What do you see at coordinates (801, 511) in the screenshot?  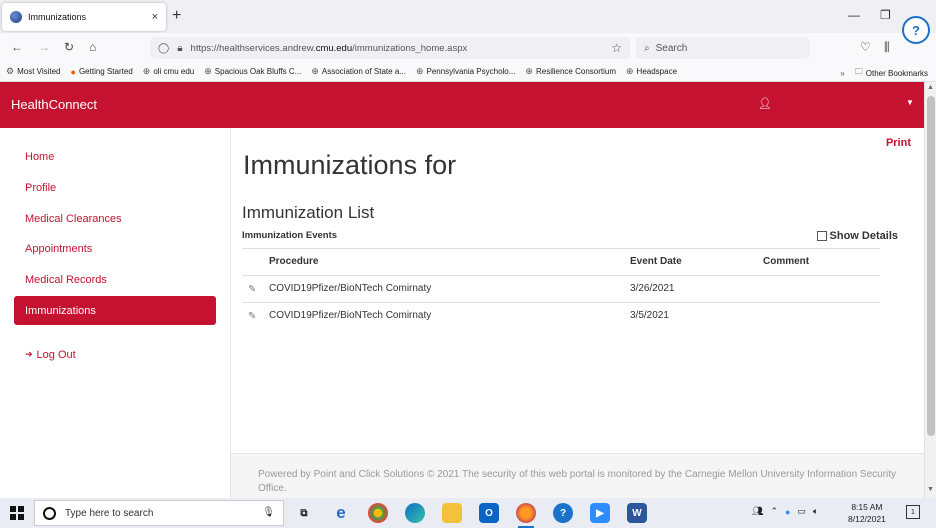 I see `battery-icon: ▭` at bounding box center [801, 511].